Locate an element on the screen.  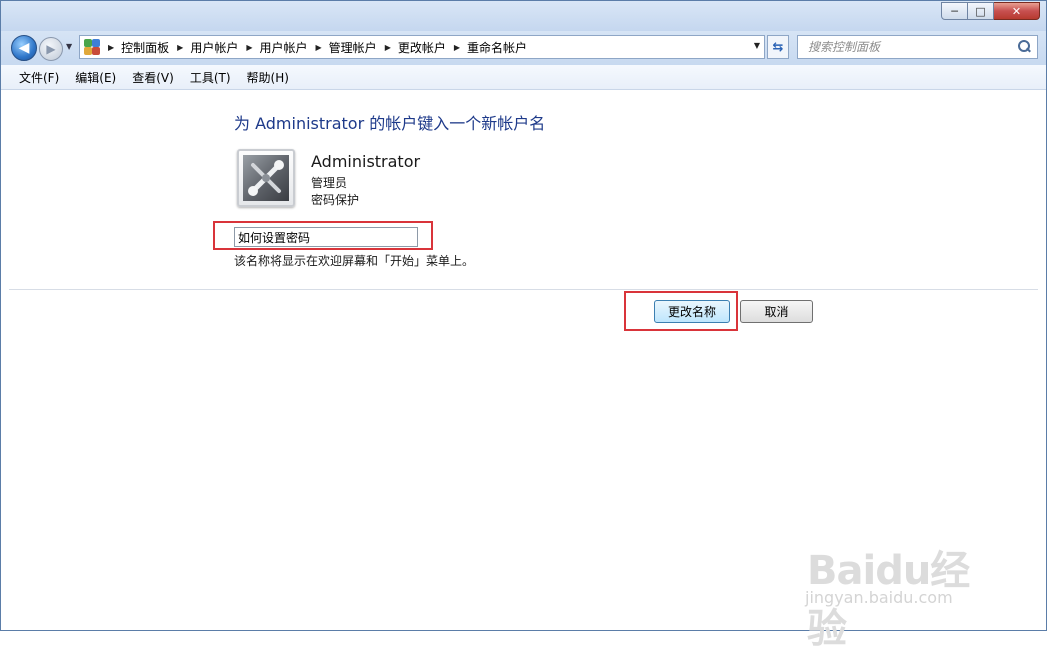
page-title: 为 Administrator 的帐户键入一个新帐户名 is located at coordinates (390, 123).